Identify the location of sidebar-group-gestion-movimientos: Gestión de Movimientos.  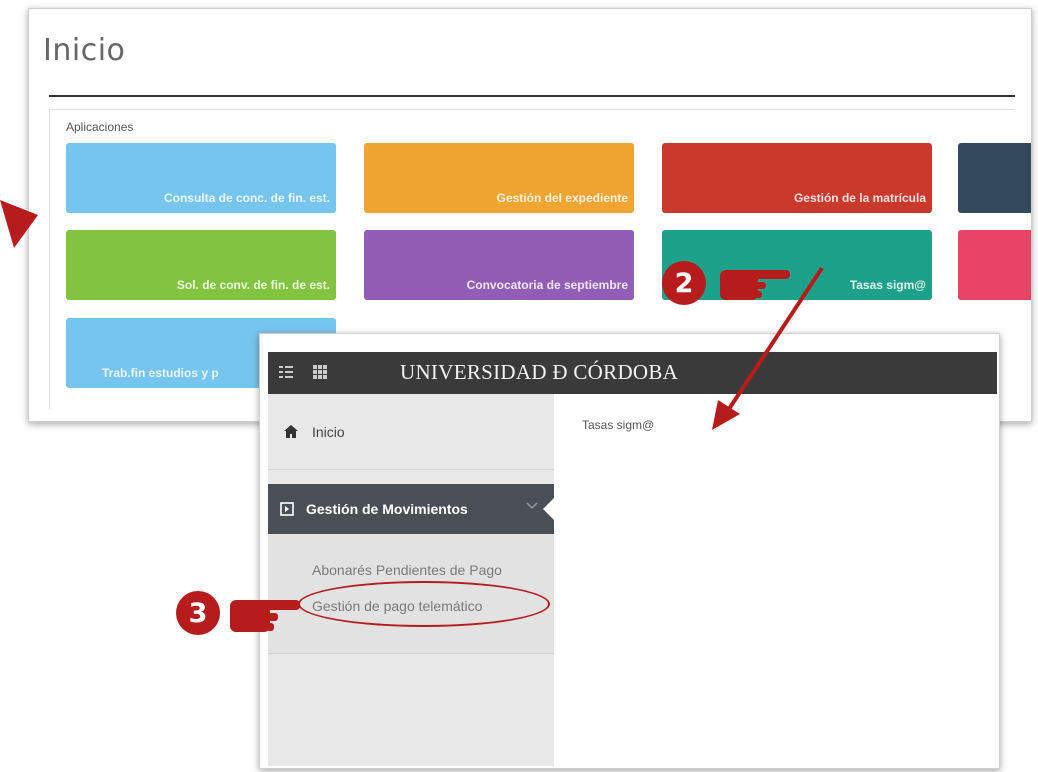
(411, 509).